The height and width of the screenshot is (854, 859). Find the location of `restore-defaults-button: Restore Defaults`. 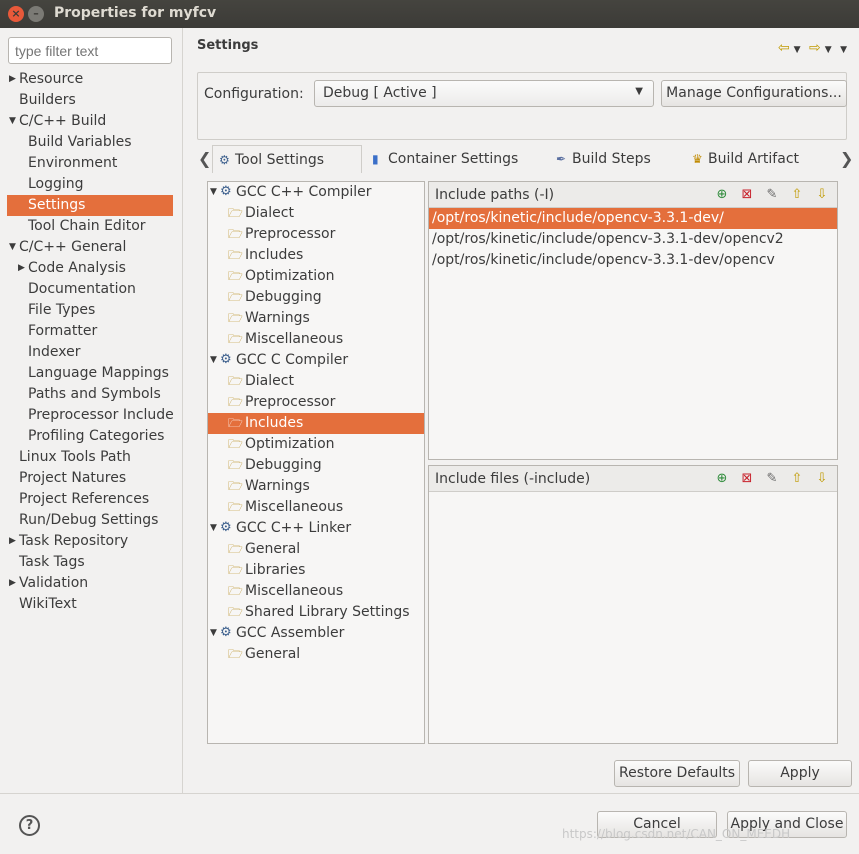

restore-defaults-button: Restore Defaults is located at coordinates (677, 773).